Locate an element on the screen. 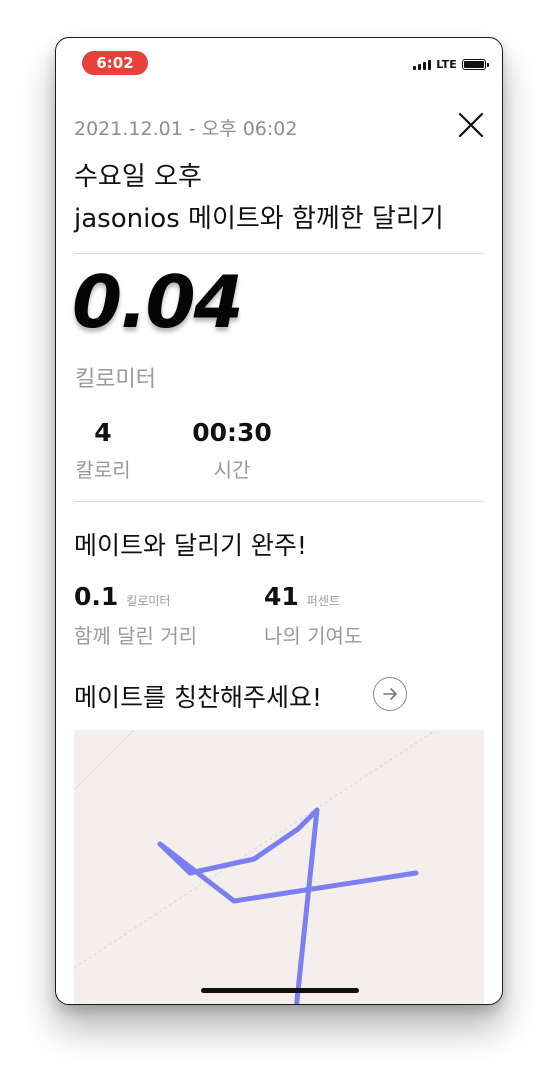  map-road-dashed is located at coordinates (255, 849).